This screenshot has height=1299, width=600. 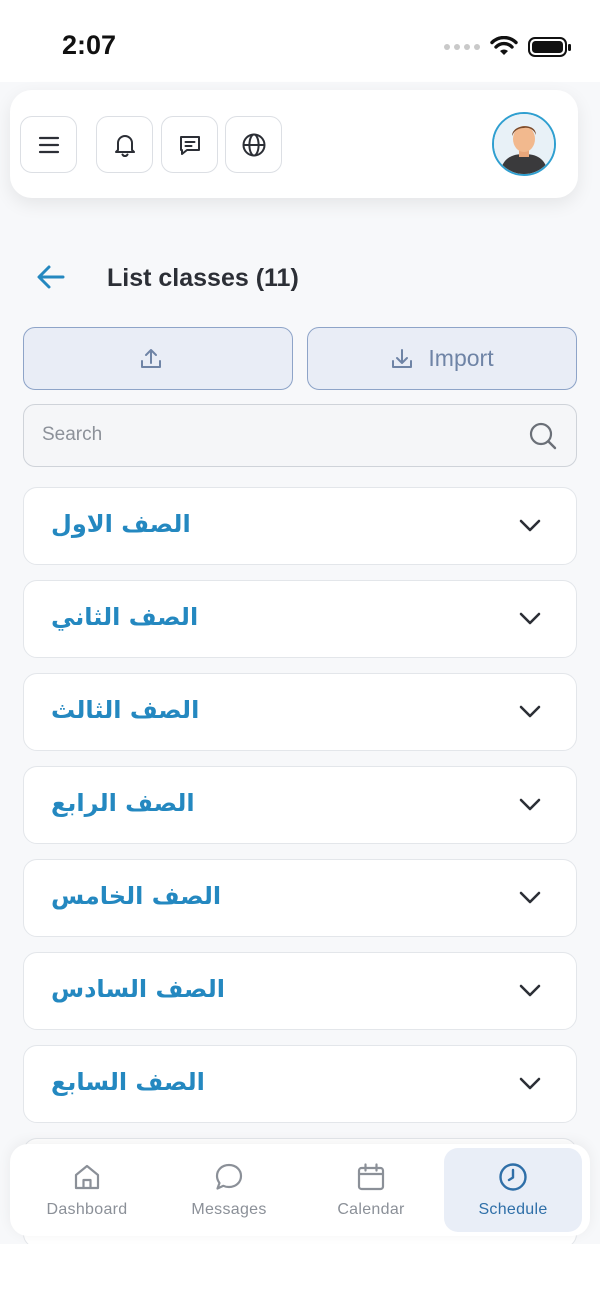 What do you see at coordinates (300, 712) in the screenshot?
I see `class-item: الصف الثالث` at bounding box center [300, 712].